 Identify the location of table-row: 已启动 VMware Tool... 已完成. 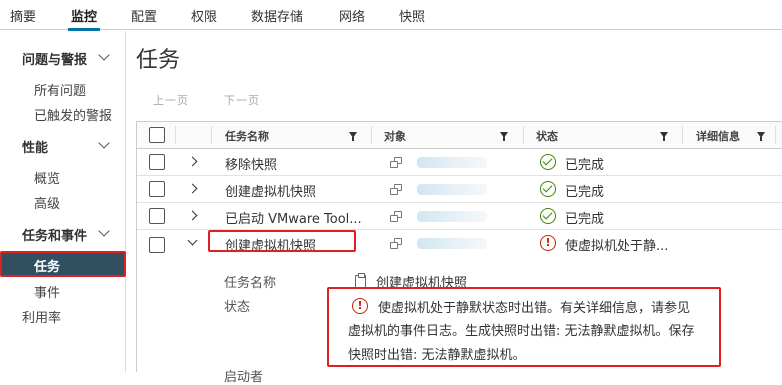
(459, 216).